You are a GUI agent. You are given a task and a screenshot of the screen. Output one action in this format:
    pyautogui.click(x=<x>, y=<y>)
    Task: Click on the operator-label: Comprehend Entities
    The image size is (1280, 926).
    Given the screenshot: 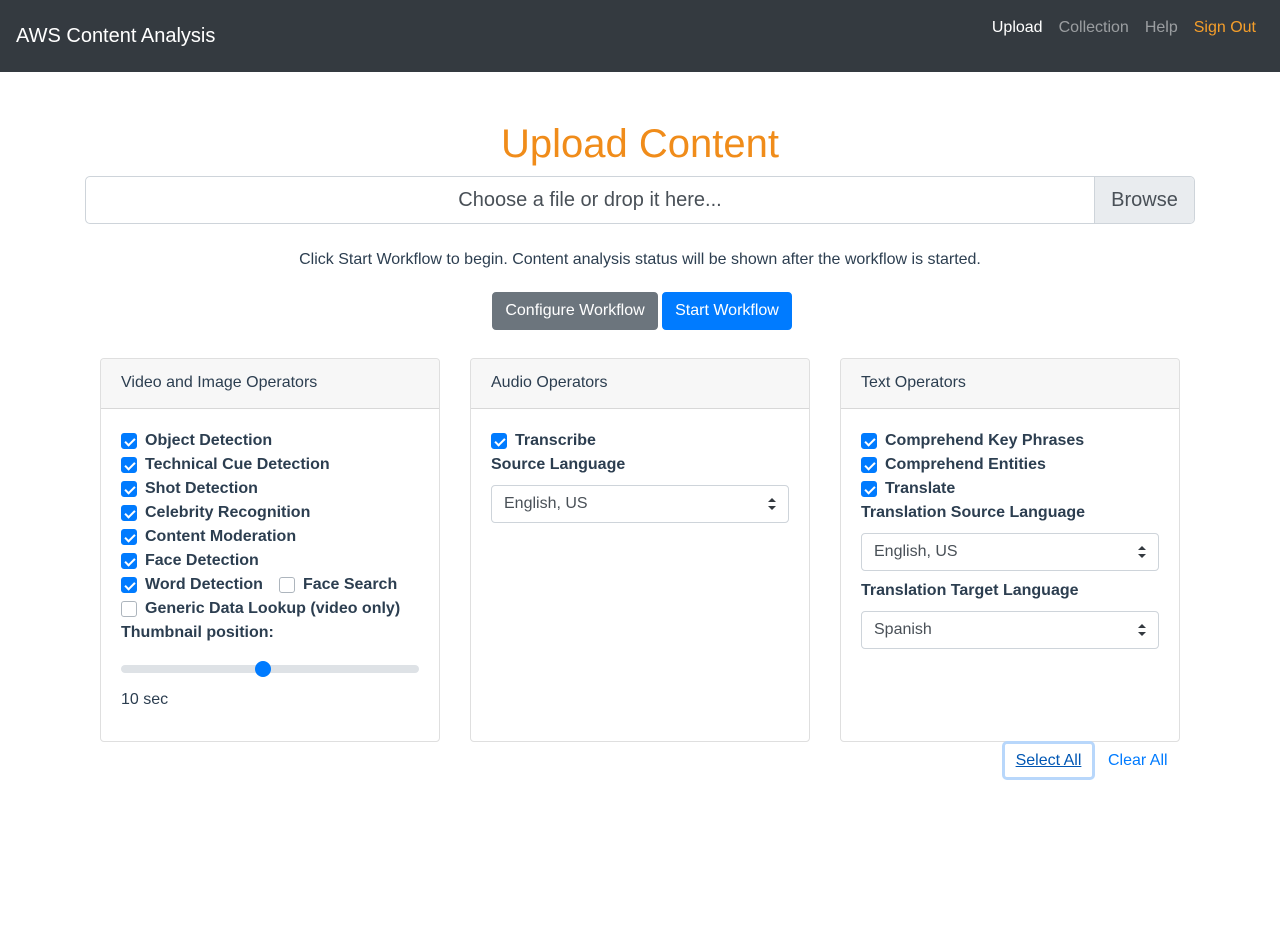 What is the action you would take?
    pyautogui.click(x=965, y=464)
    